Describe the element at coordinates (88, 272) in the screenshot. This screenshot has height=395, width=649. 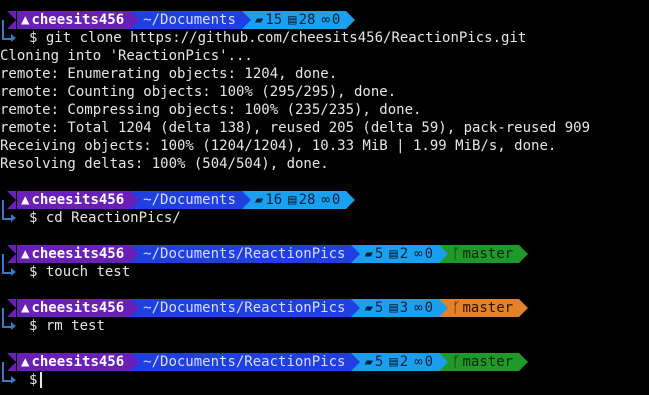
I see `command-text: touch test` at that location.